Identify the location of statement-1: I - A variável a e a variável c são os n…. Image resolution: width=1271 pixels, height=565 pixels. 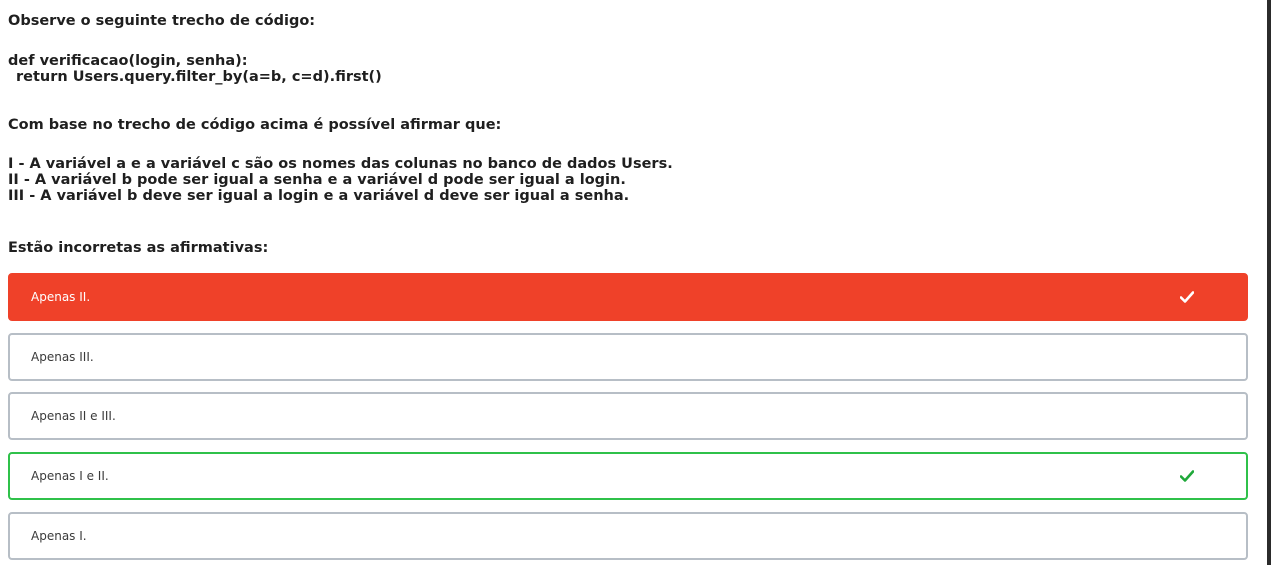
(340, 164).